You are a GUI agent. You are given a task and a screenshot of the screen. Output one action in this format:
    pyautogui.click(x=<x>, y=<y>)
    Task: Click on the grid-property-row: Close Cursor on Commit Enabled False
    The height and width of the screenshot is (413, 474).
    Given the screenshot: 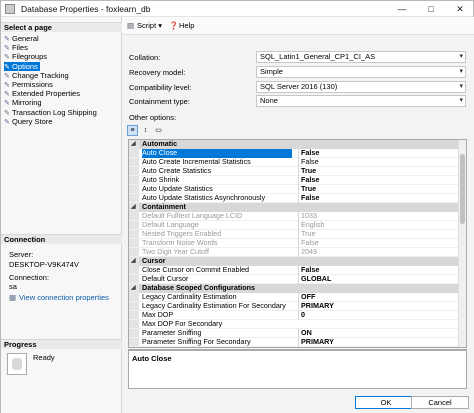 What is the action you would take?
    pyautogui.click(x=294, y=270)
    